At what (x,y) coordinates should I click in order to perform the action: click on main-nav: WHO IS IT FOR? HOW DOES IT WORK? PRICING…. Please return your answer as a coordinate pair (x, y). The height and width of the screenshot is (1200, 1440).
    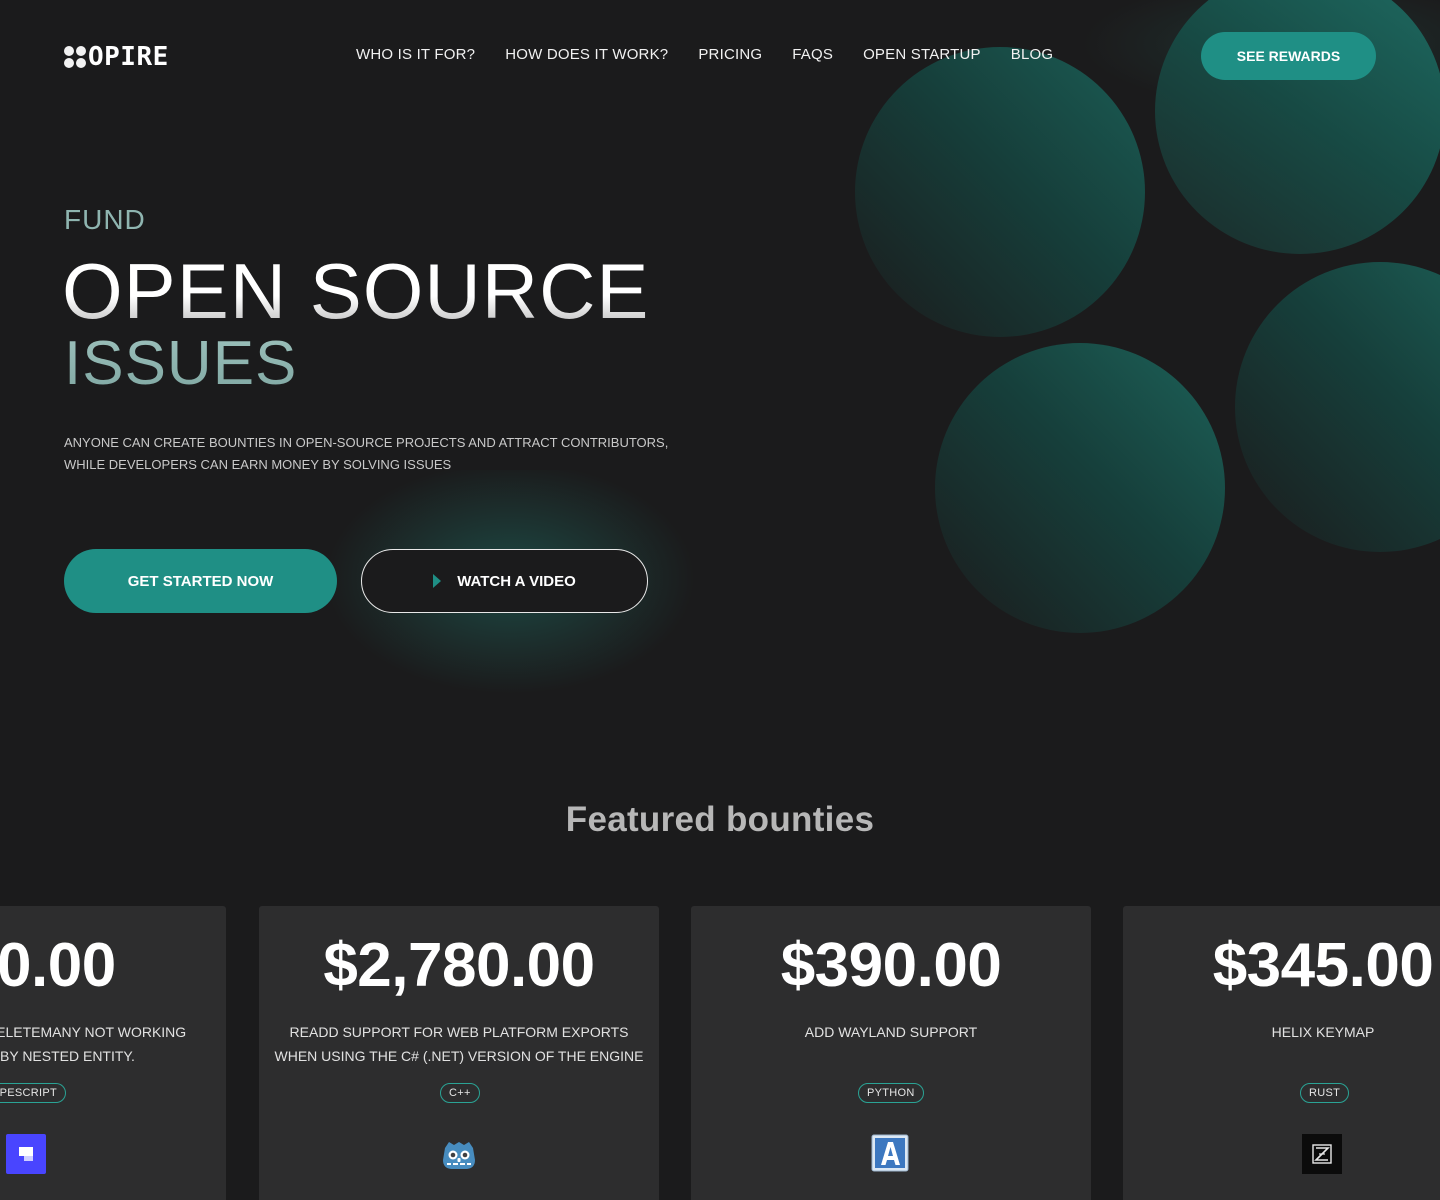
    Looking at the image, I should click on (704, 54).